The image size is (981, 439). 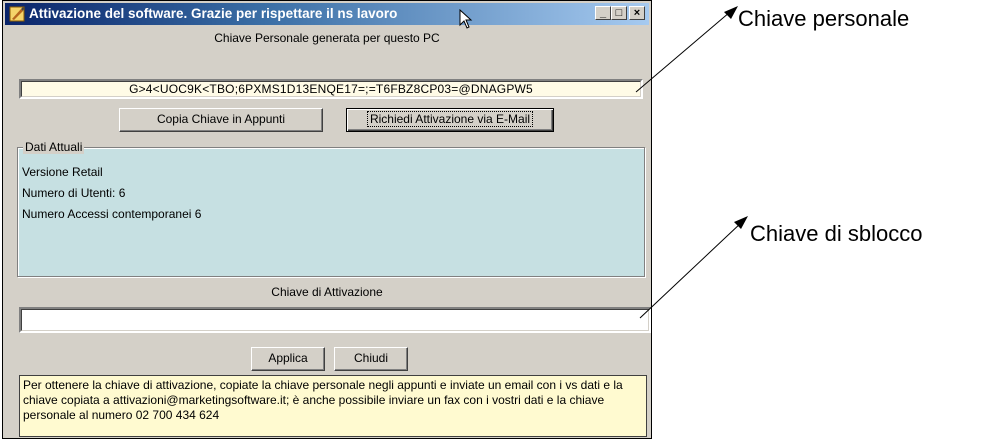 What do you see at coordinates (731, 12) in the screenshot?
I see `personal-key-arrowhead-icon` at bounding box center [731, 12].